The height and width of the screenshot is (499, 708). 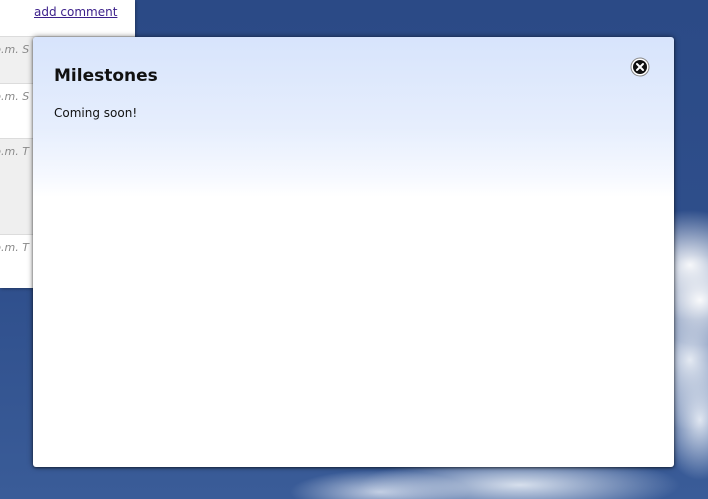 What do you see at coordinates (75, 12) in the screenshot?
I see `add-comment-link: add comment` at bounding box center [75, 12].